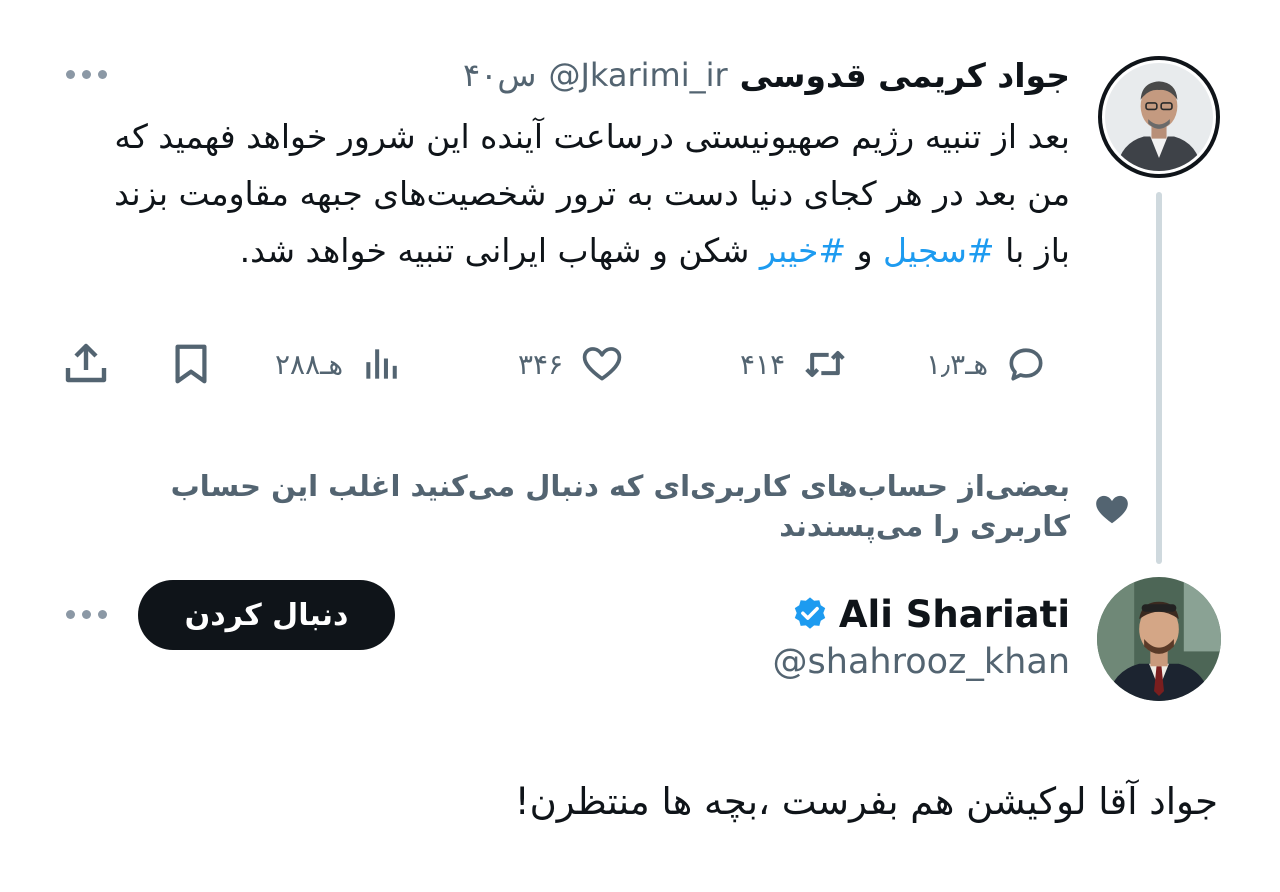 The image size is (1280, 892). Describe the element at coordinates (602, 364) in the screenshot. I see `like-icon` at that location.